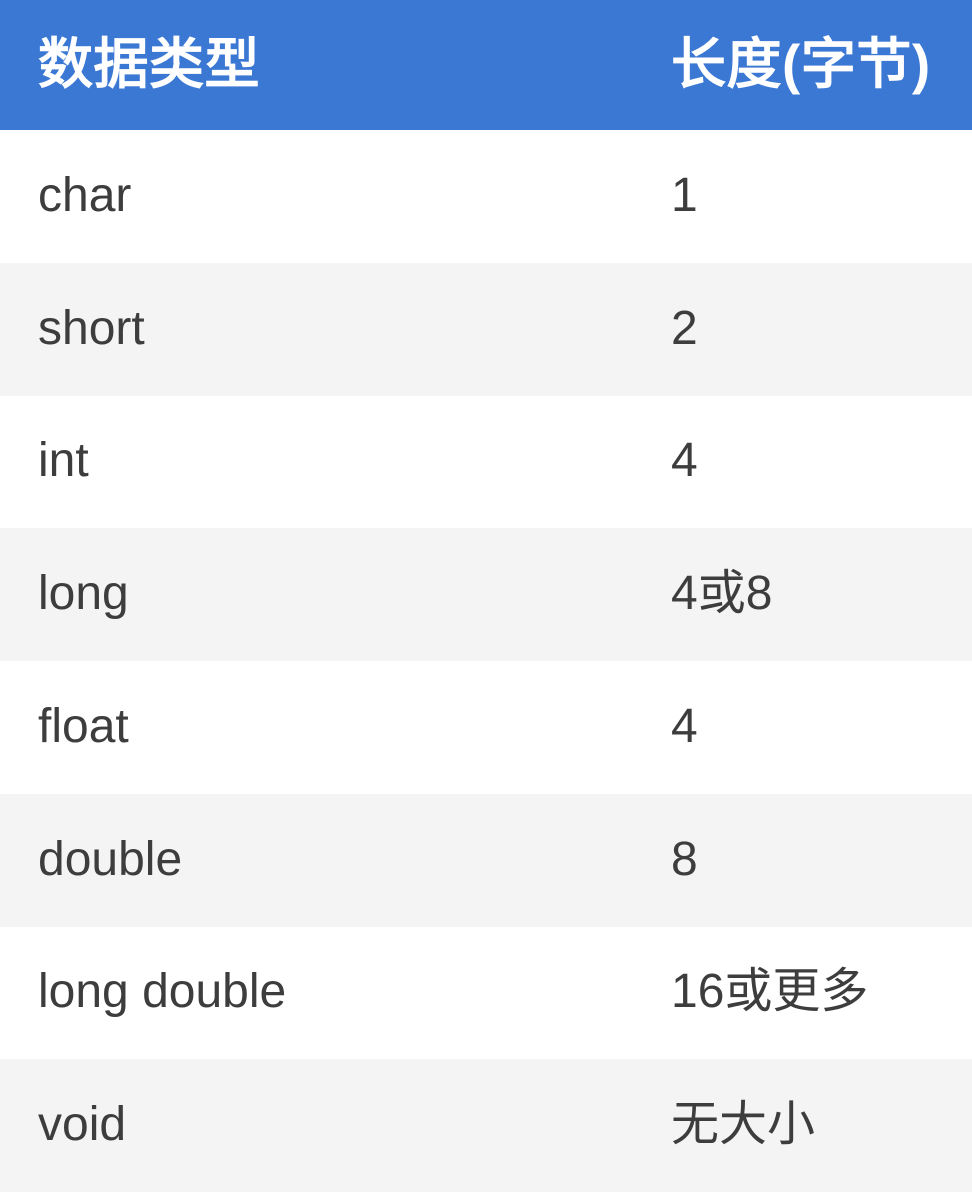  Describe the element at coordinates (85, 195) in the screenshot. I see `cell-data-type: char` at that location.